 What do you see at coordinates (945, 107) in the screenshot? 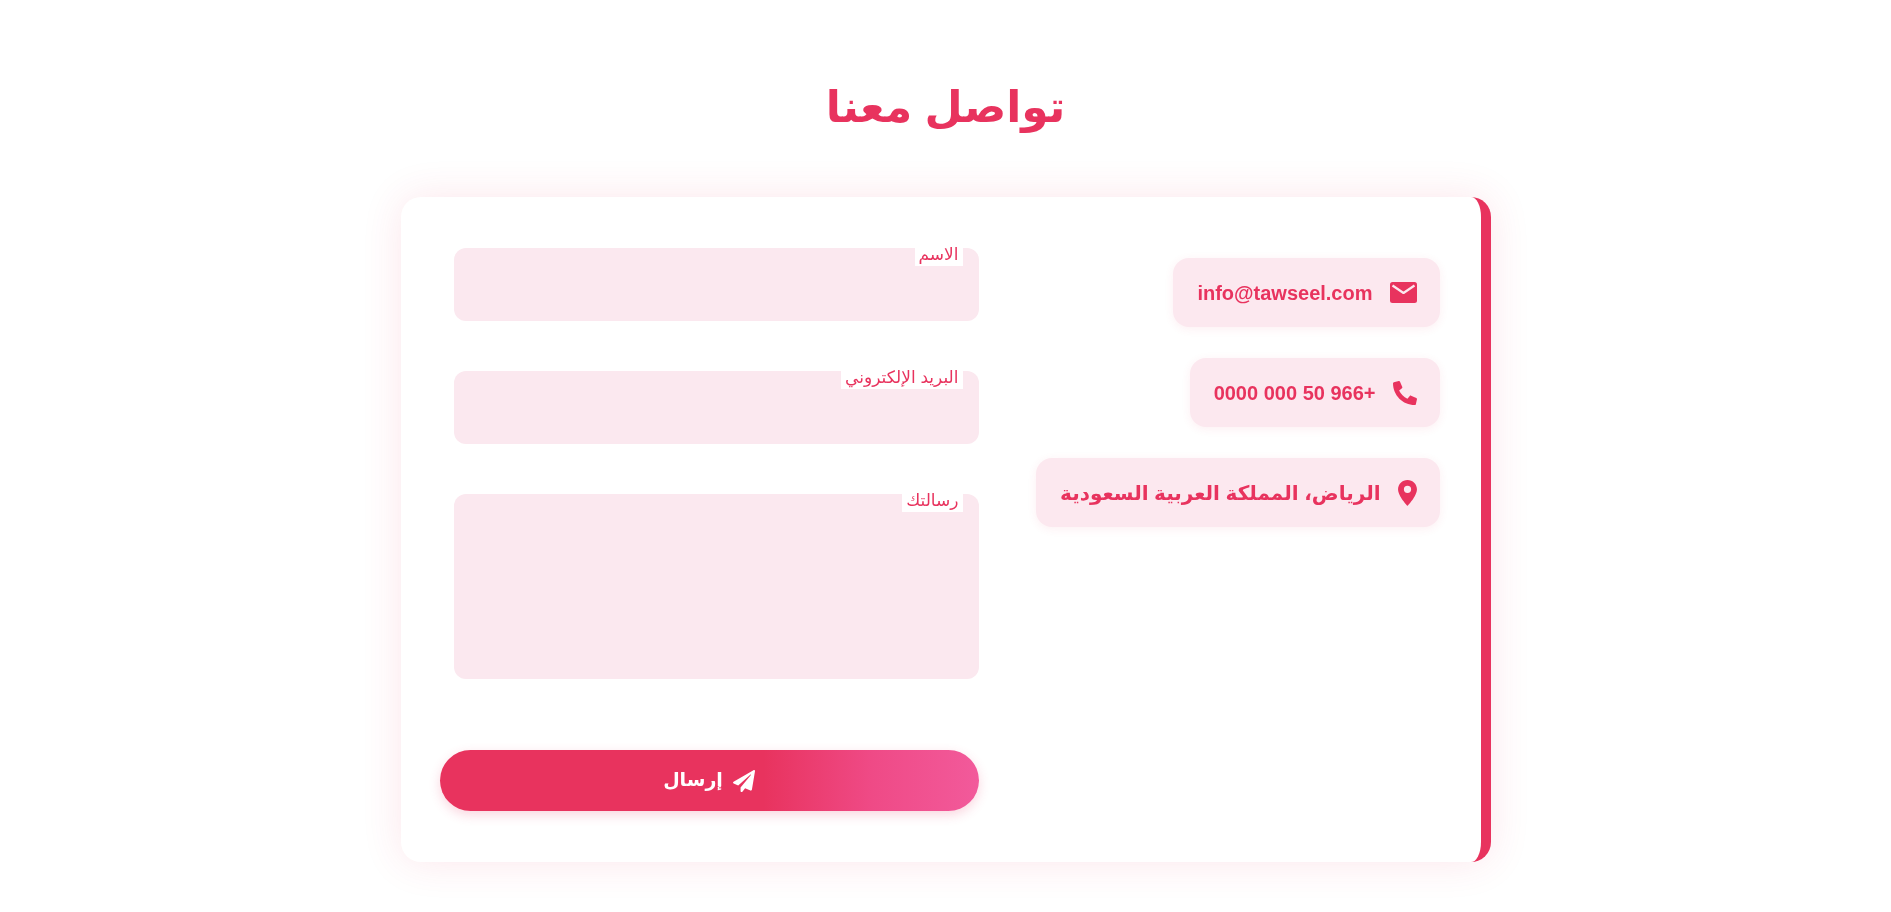
I see `page-title: تواصل معنا` at bounding box center [945, 107].